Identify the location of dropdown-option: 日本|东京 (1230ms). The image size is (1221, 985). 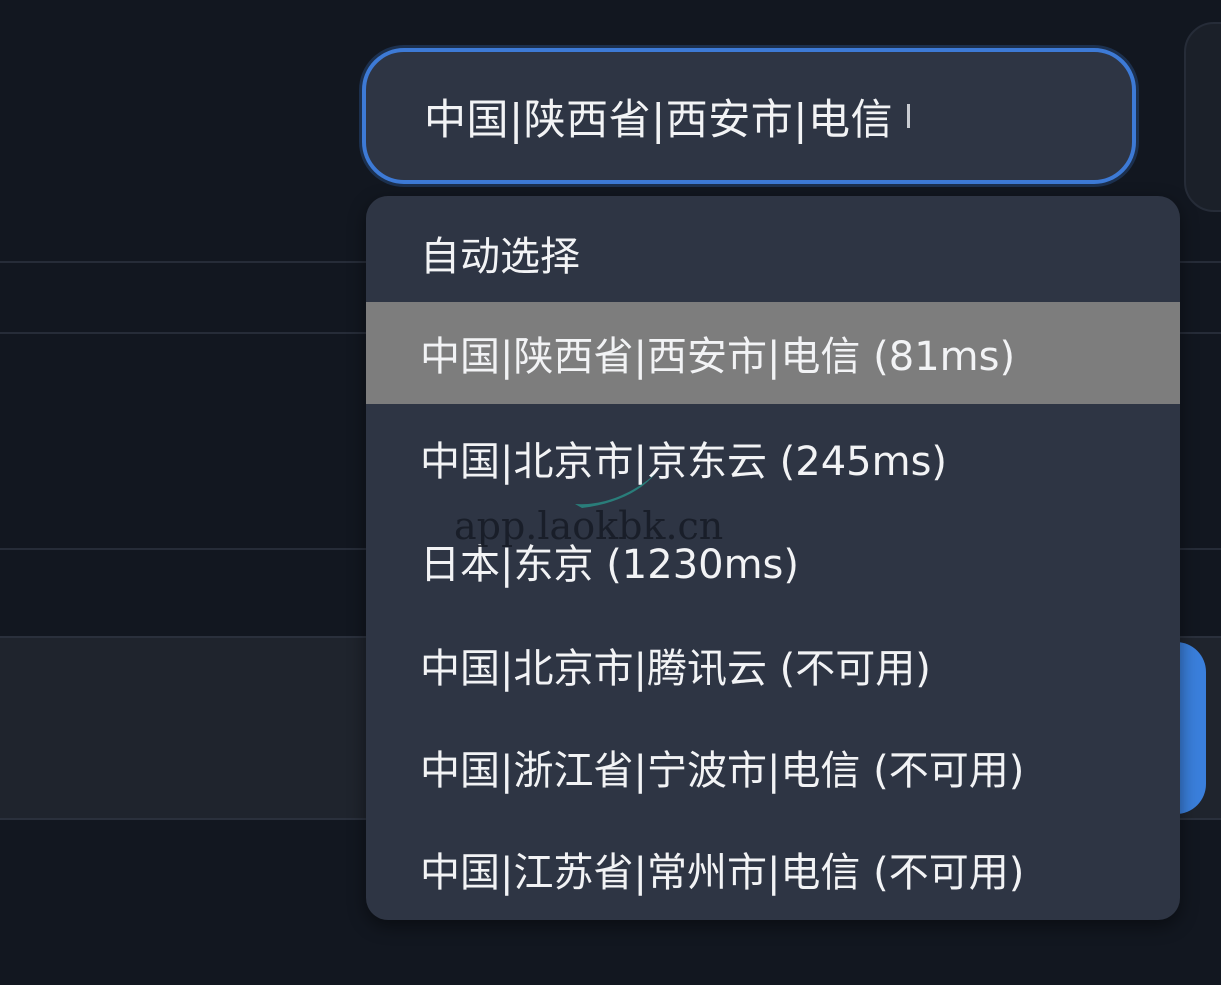
(773, 561).